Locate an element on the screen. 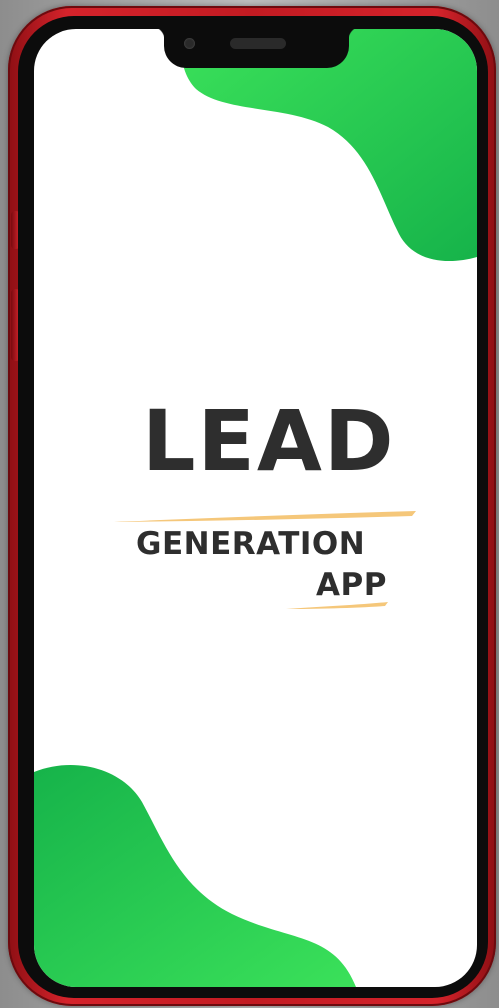 This screenshot has width=499, height=1008. logo-underline-accent-small is located at coordinates (337, 605).